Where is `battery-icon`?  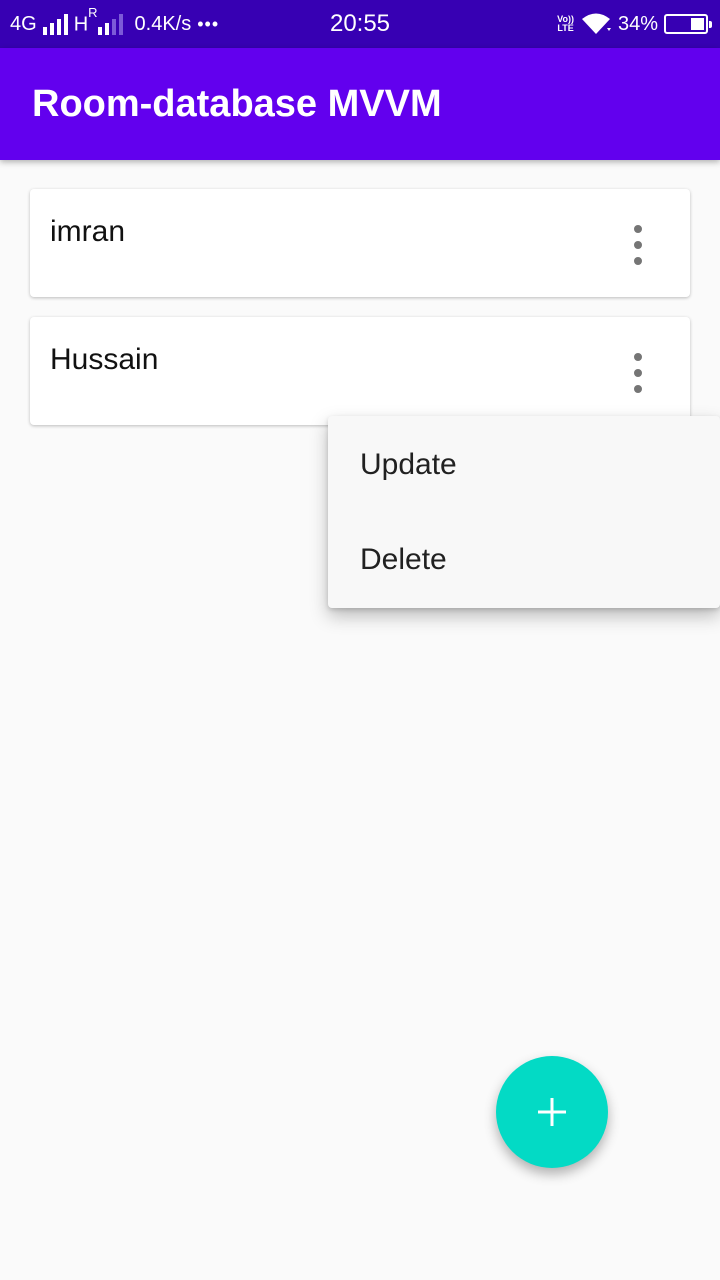 battery-icon is located at coordinates (688, 24).